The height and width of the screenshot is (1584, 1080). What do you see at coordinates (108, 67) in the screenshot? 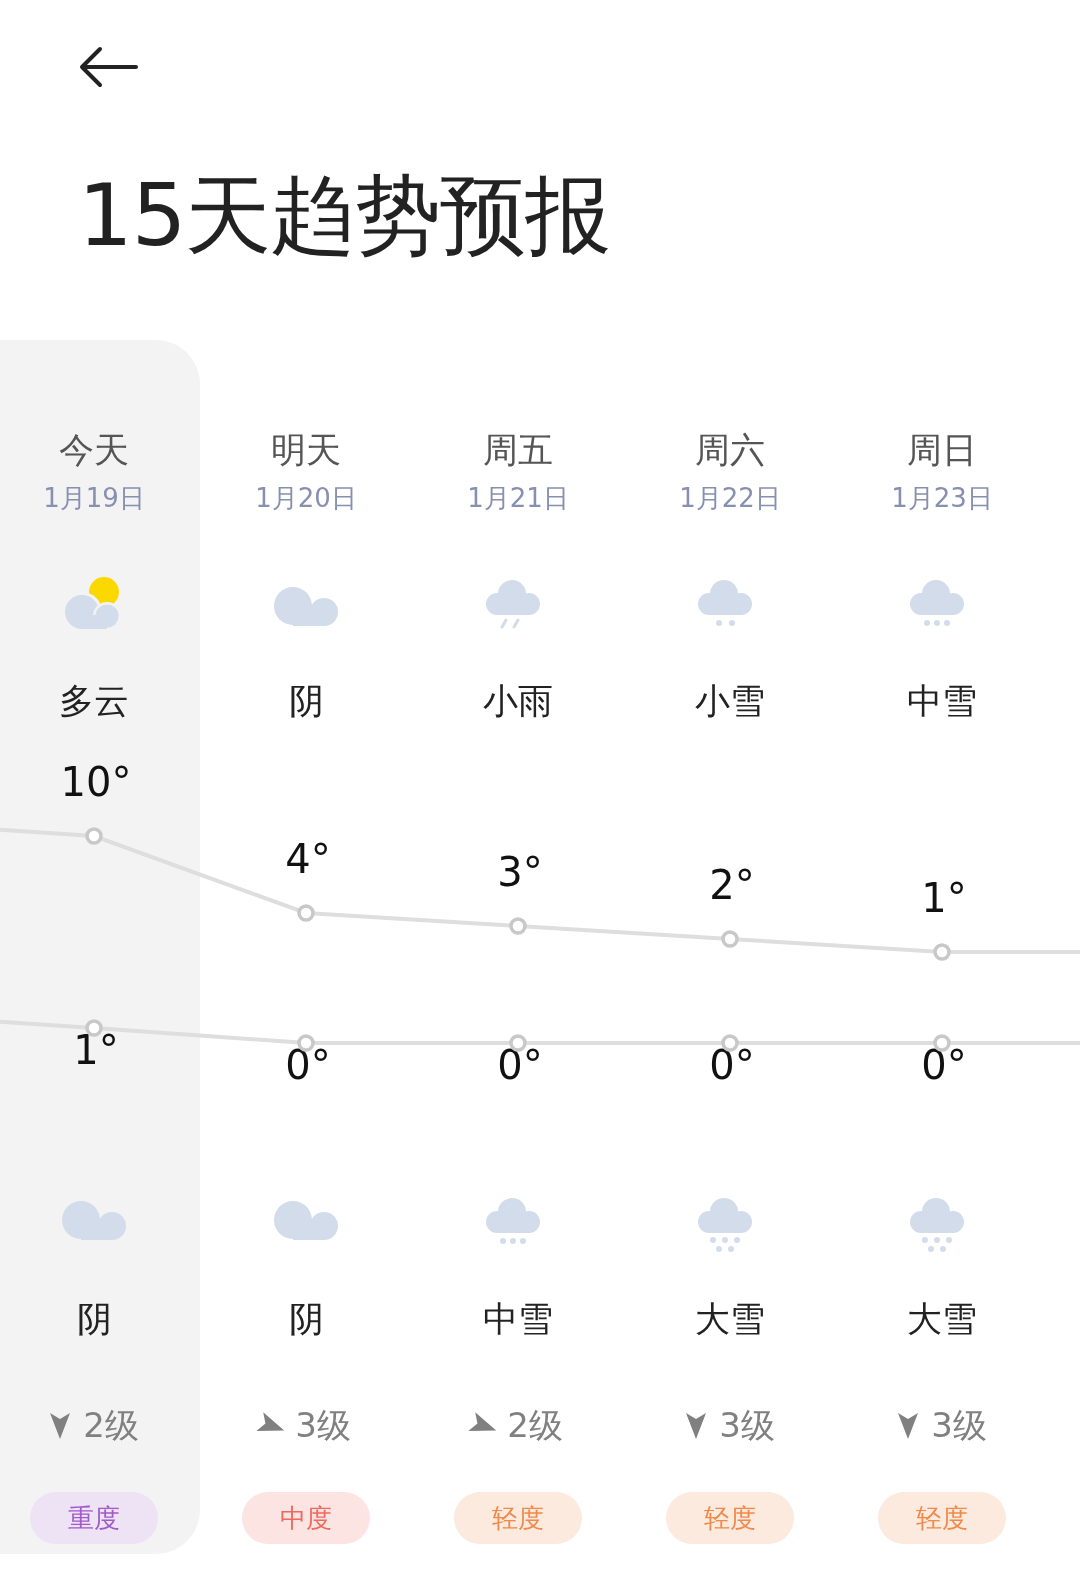
I see `back-icon` at bounding box center [108, 67].